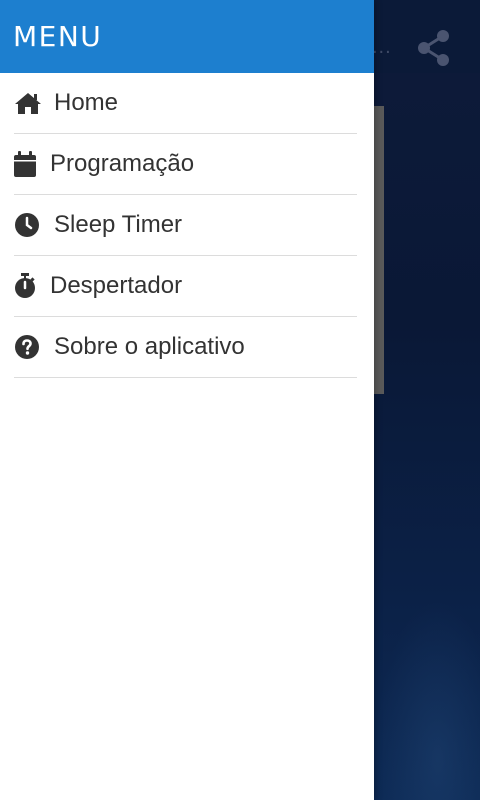 The width and height of the screenshot is (480, 800). What do you see at coordinates (58, 36) in the screenshot?
I see `drawer-title: MENU` at bounding box center [58, 36].